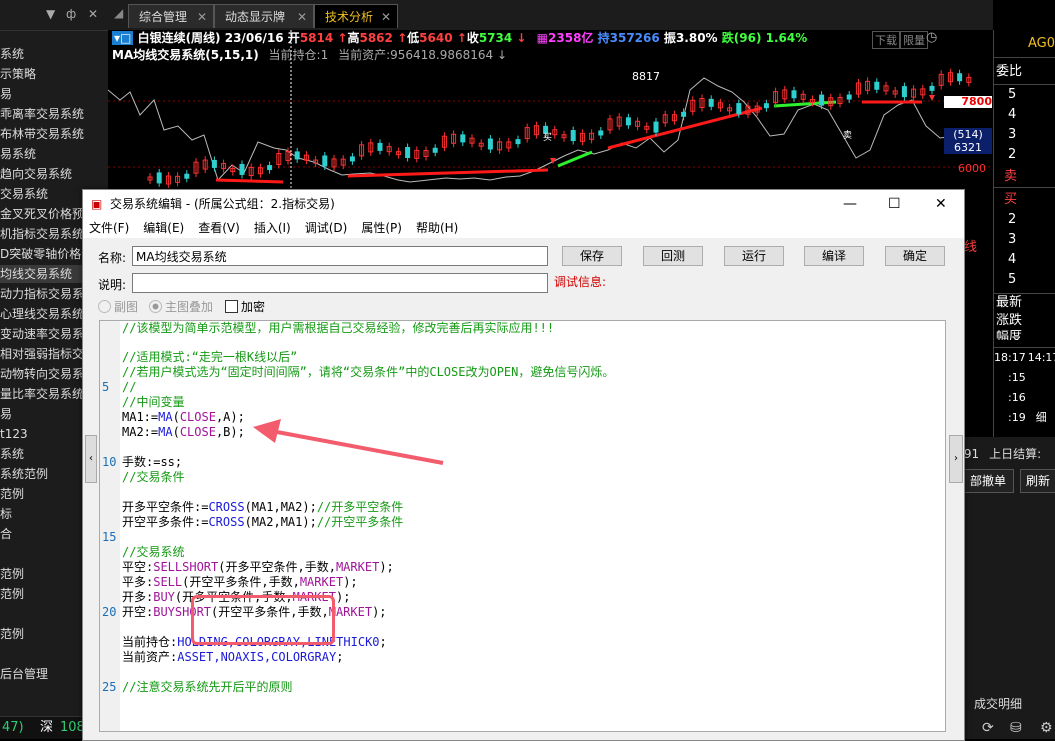 The image size is (1055, 741). Describe the element at coordinates (1046, 728) in the screenshot. I see `settings-icon: ⚙` at that location.